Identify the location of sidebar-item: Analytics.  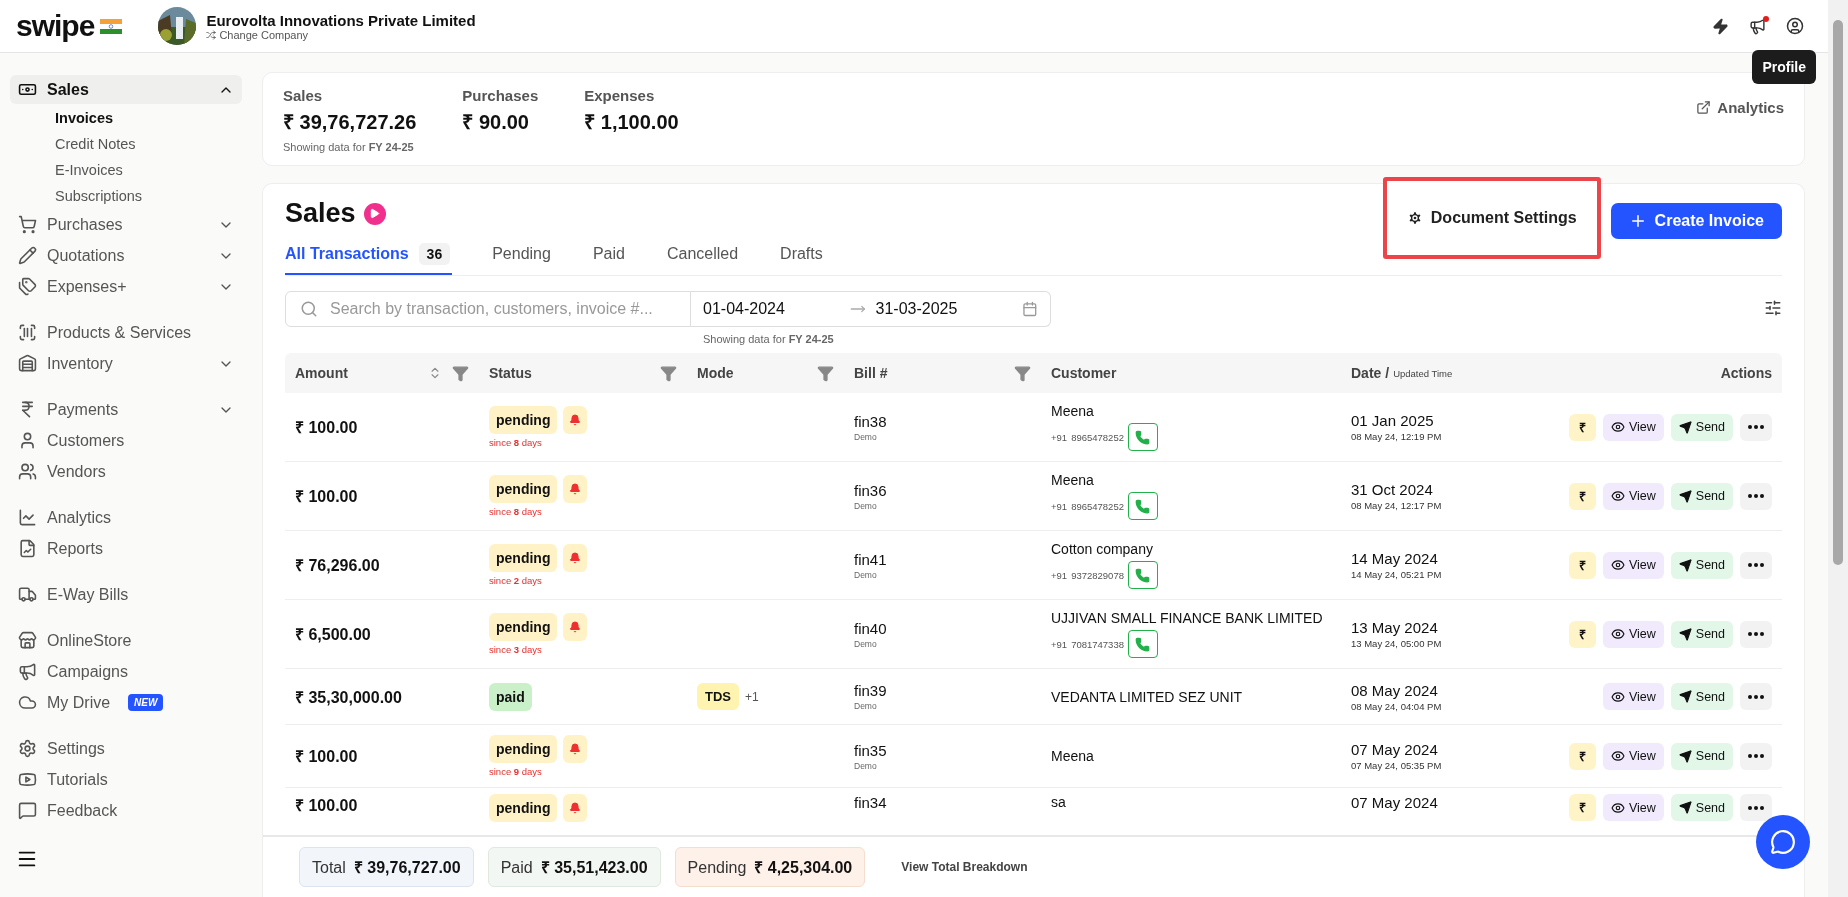
(126, 517).